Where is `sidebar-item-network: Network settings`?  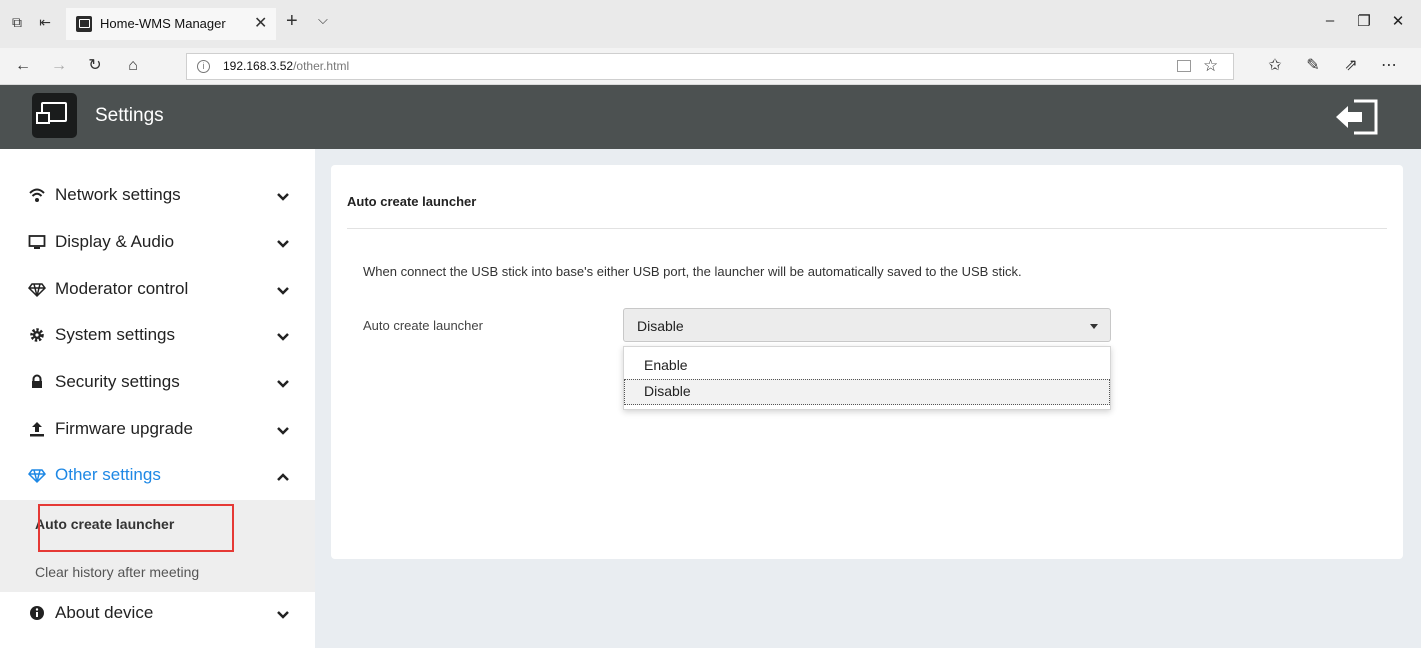 sidebar-item-network: Network settings is located at coordinates (157, 197).